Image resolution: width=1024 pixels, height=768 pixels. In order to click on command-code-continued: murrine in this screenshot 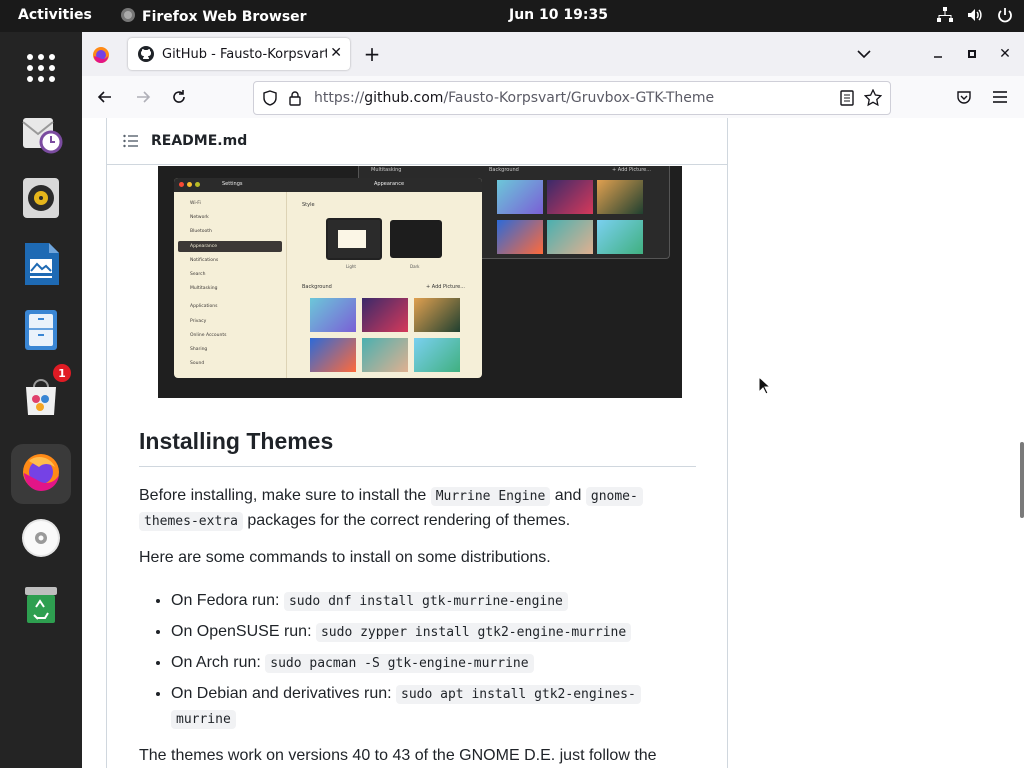, I will do `click(203, 719)`.